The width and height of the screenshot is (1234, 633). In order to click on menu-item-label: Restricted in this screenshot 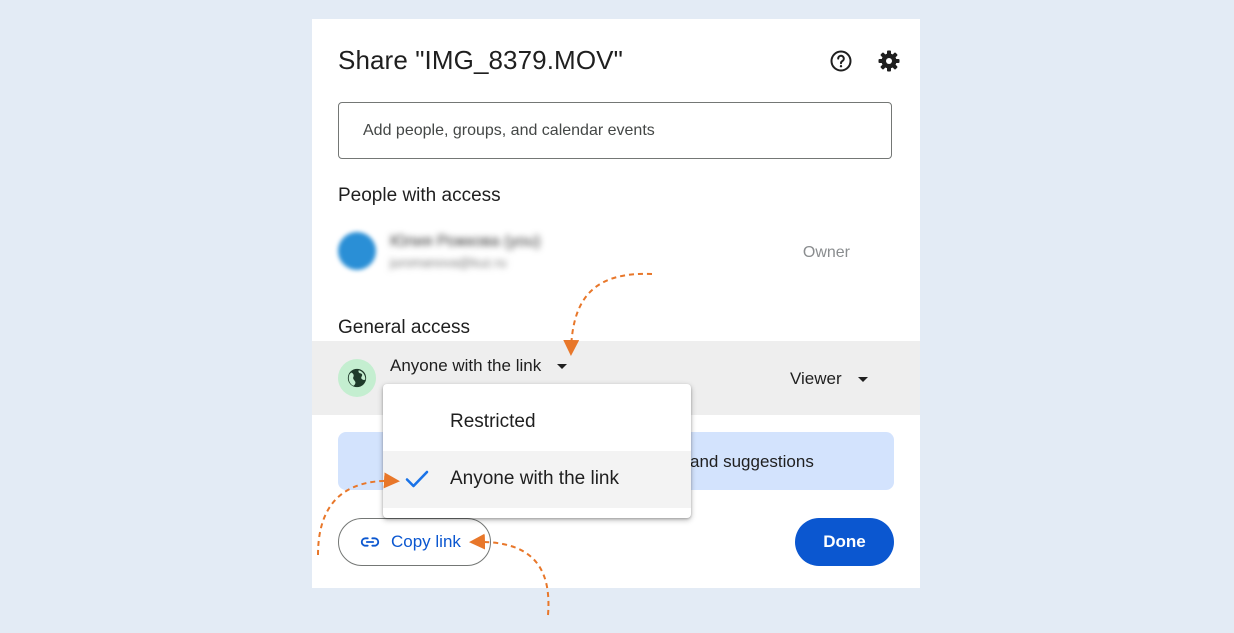, I will do `click(493, 421)`.